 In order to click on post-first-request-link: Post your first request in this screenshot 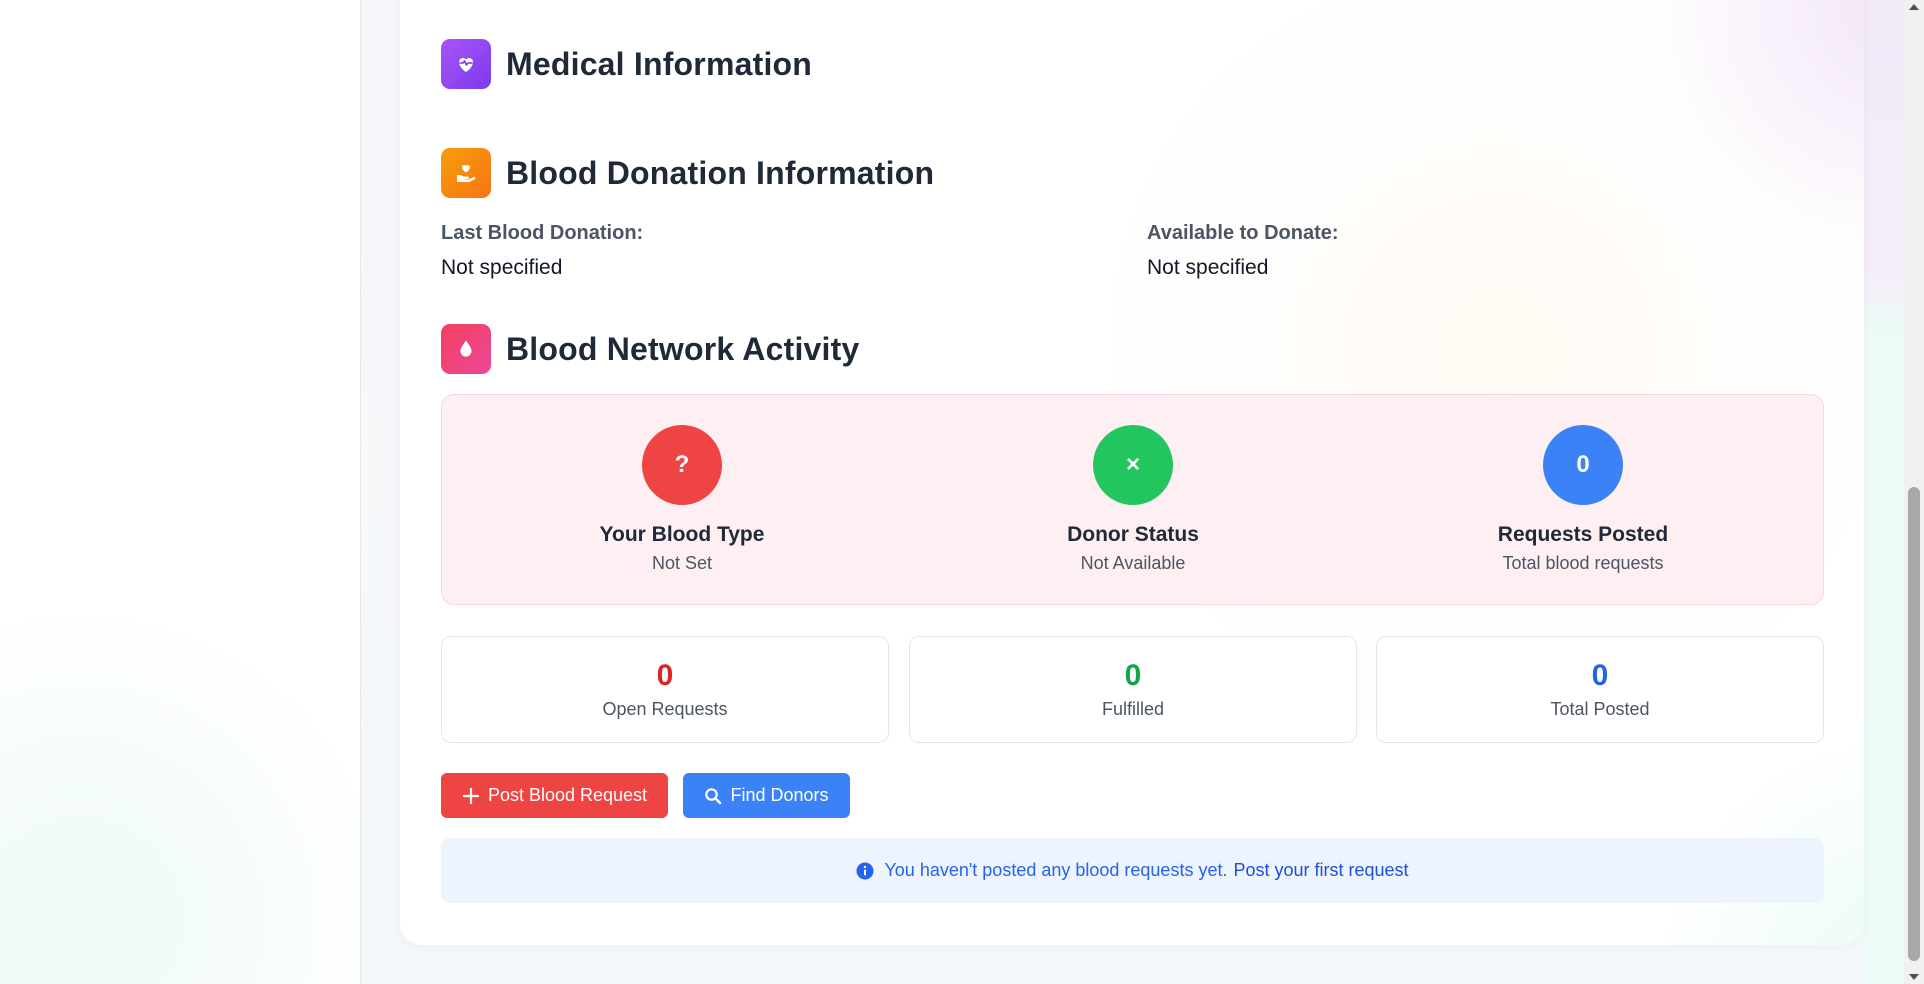, I will do `click(1320, 870)`.